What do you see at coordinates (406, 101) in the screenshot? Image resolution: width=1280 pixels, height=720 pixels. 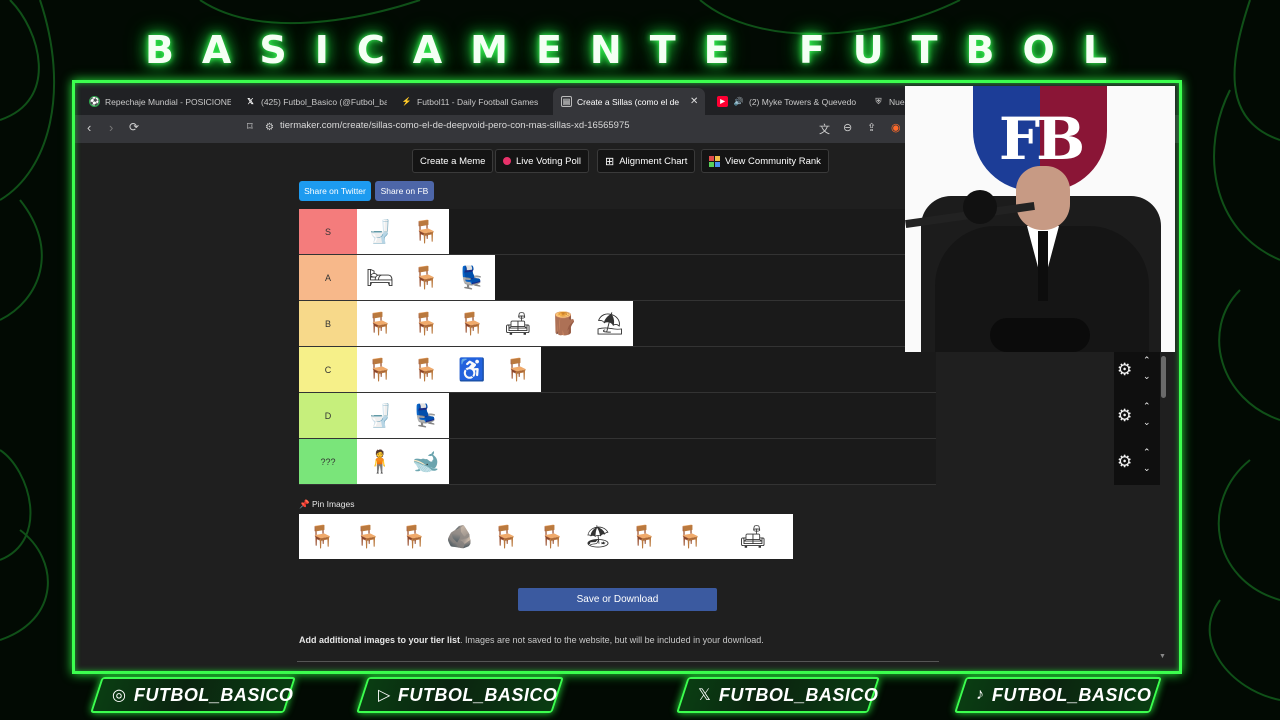 I see `futbol11-icon: ⚡` at bounding box center [406, 101].